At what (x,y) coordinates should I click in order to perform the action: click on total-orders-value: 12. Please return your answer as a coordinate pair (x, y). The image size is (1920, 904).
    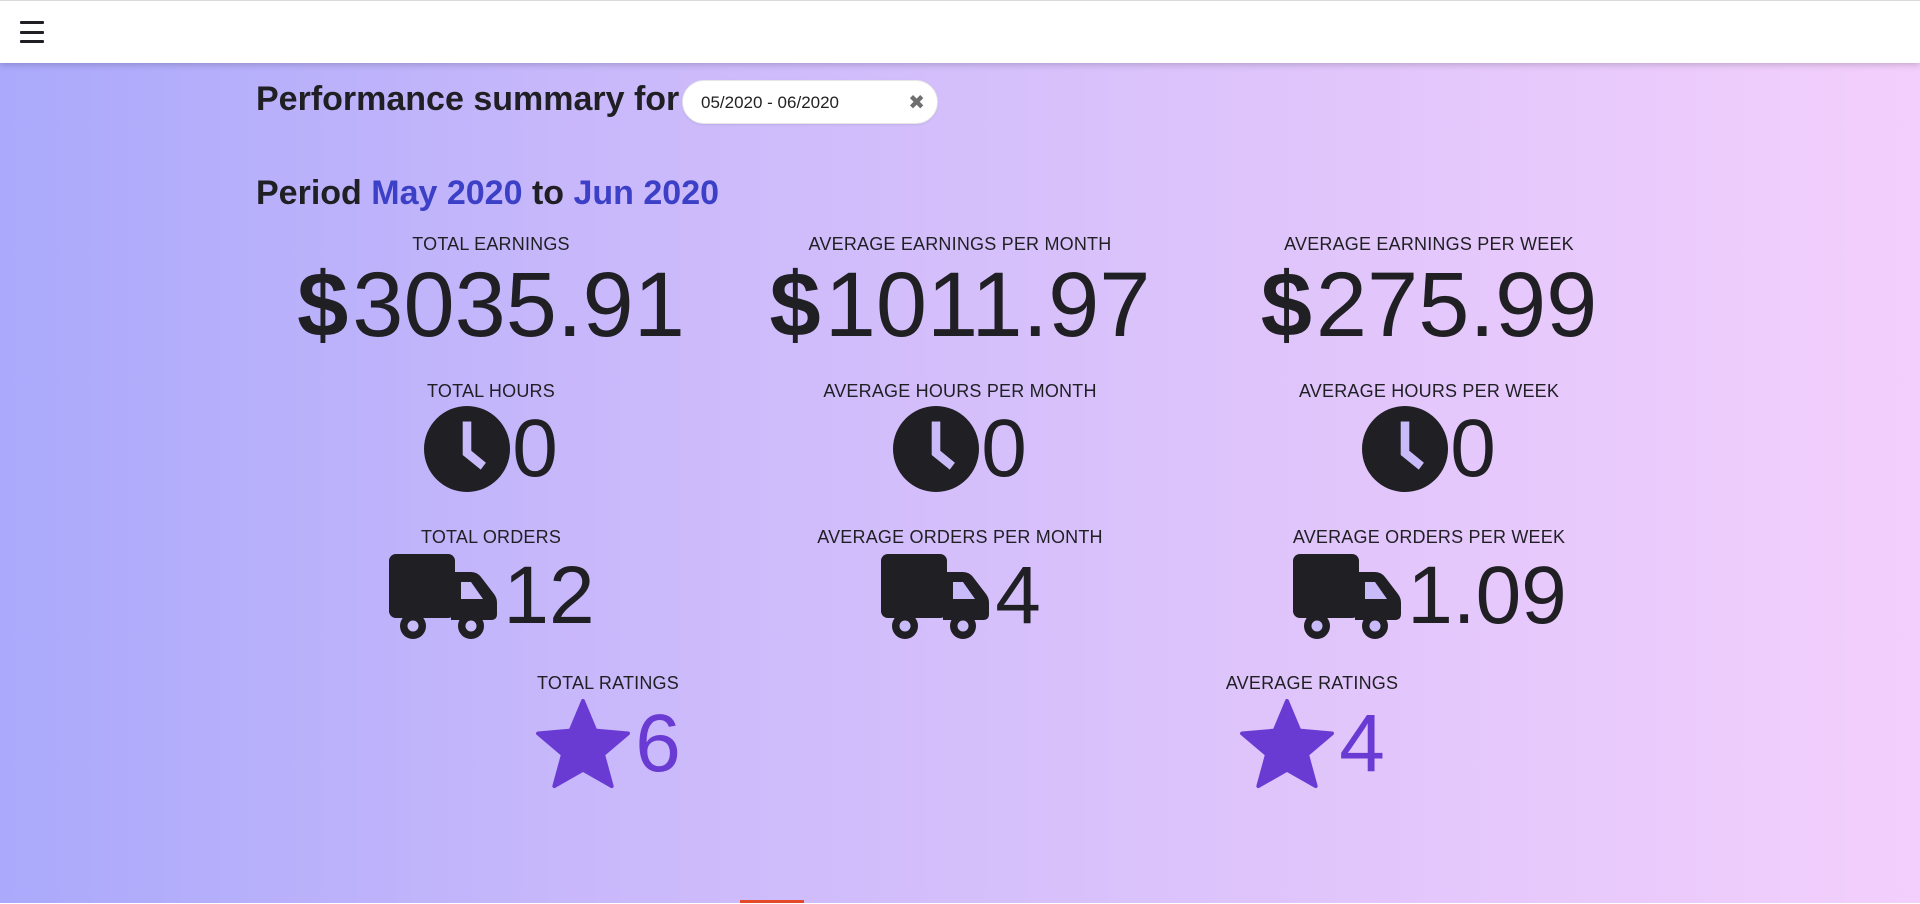
    Looking at the image, I should click on (549, 595).